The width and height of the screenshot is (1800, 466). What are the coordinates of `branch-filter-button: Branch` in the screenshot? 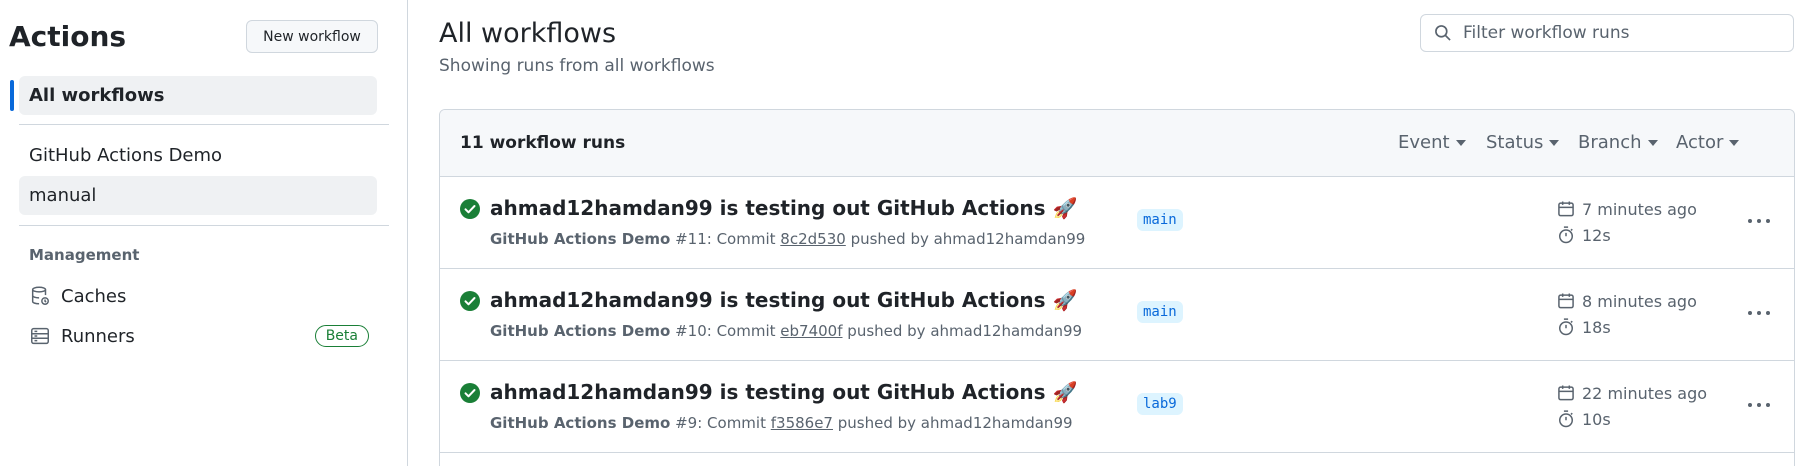 It's located at (1618, 142).